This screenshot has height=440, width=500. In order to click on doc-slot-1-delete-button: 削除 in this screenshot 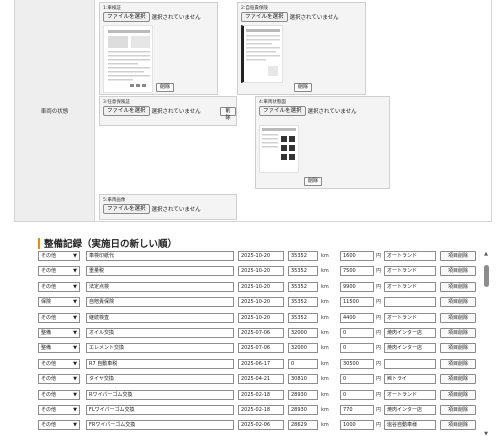, I will do `click(165, 87)`.